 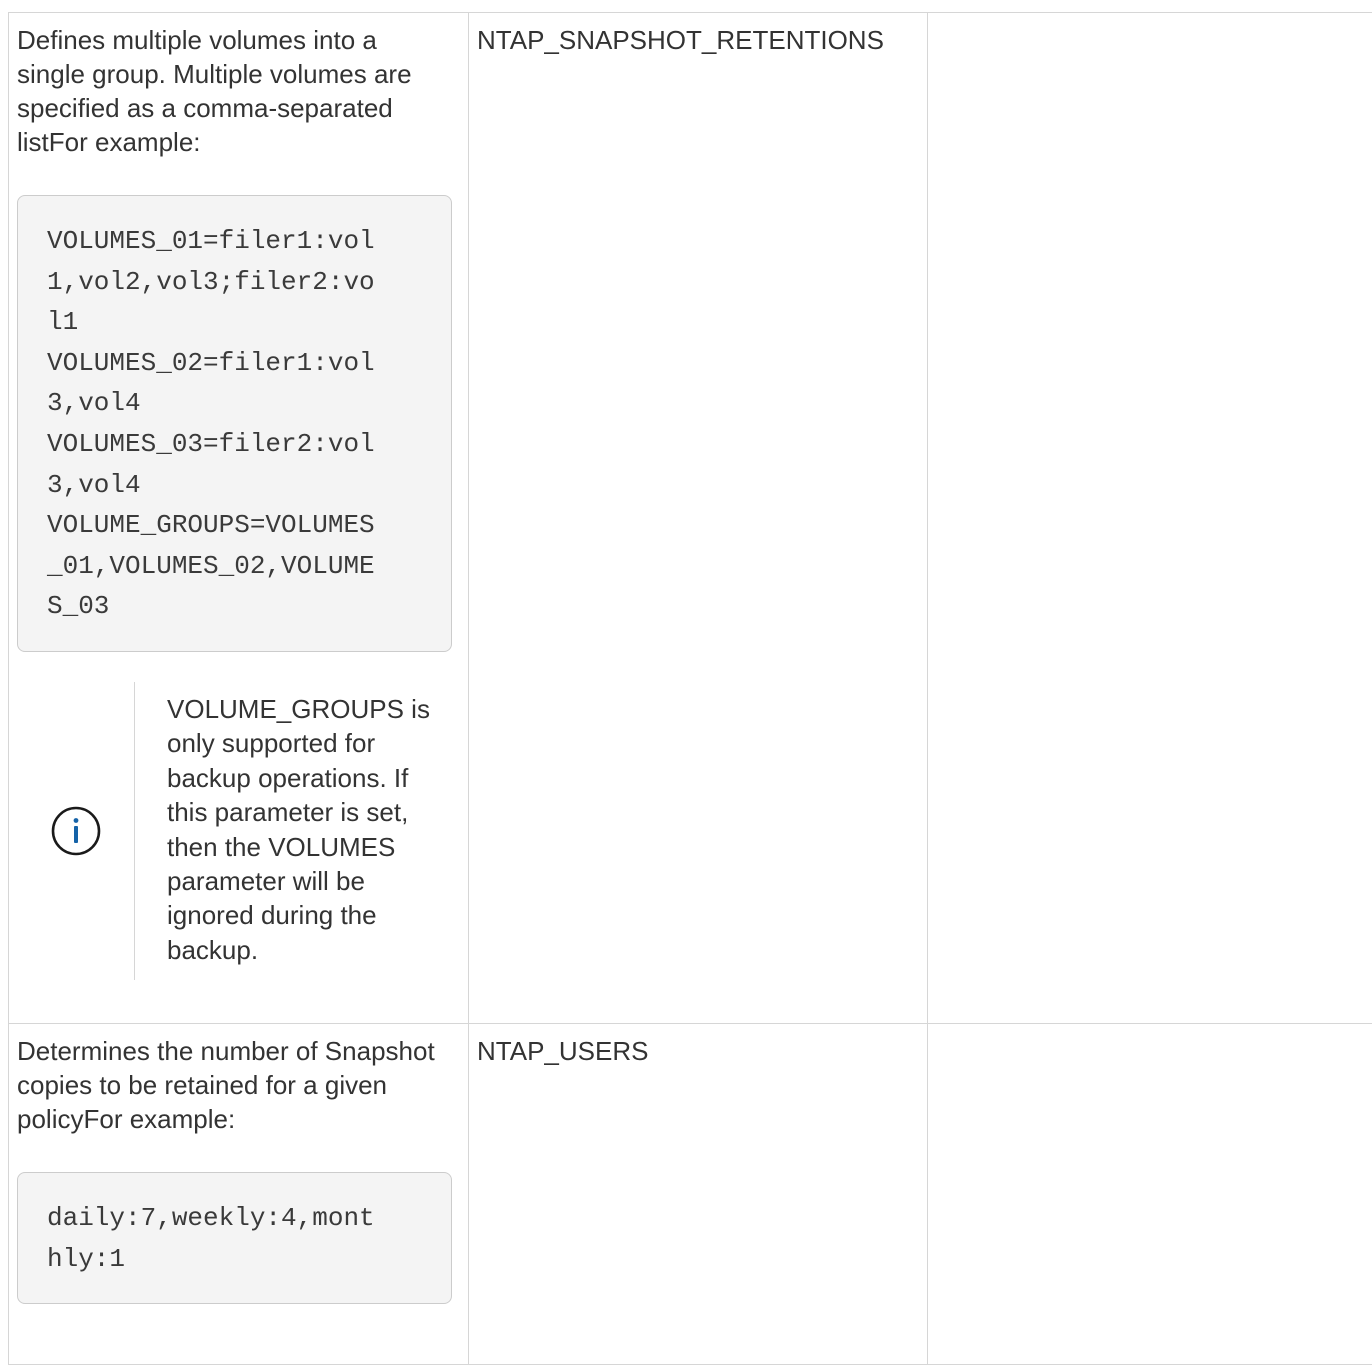 What do you see at coordinates (86, 1259) in the screenshot?
I see `code-line: hly:1` at bounding box center [86, 1259].